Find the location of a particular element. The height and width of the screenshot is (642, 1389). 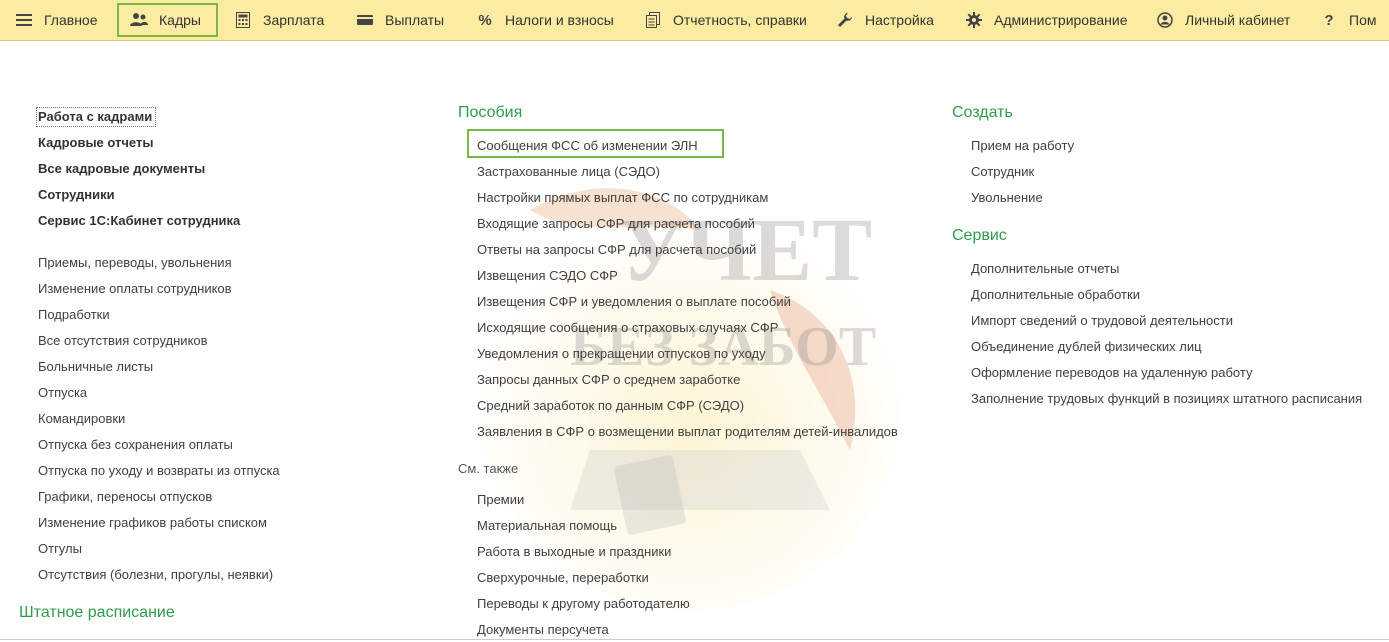

hamburger-icon is located at coordinates (24, 20).